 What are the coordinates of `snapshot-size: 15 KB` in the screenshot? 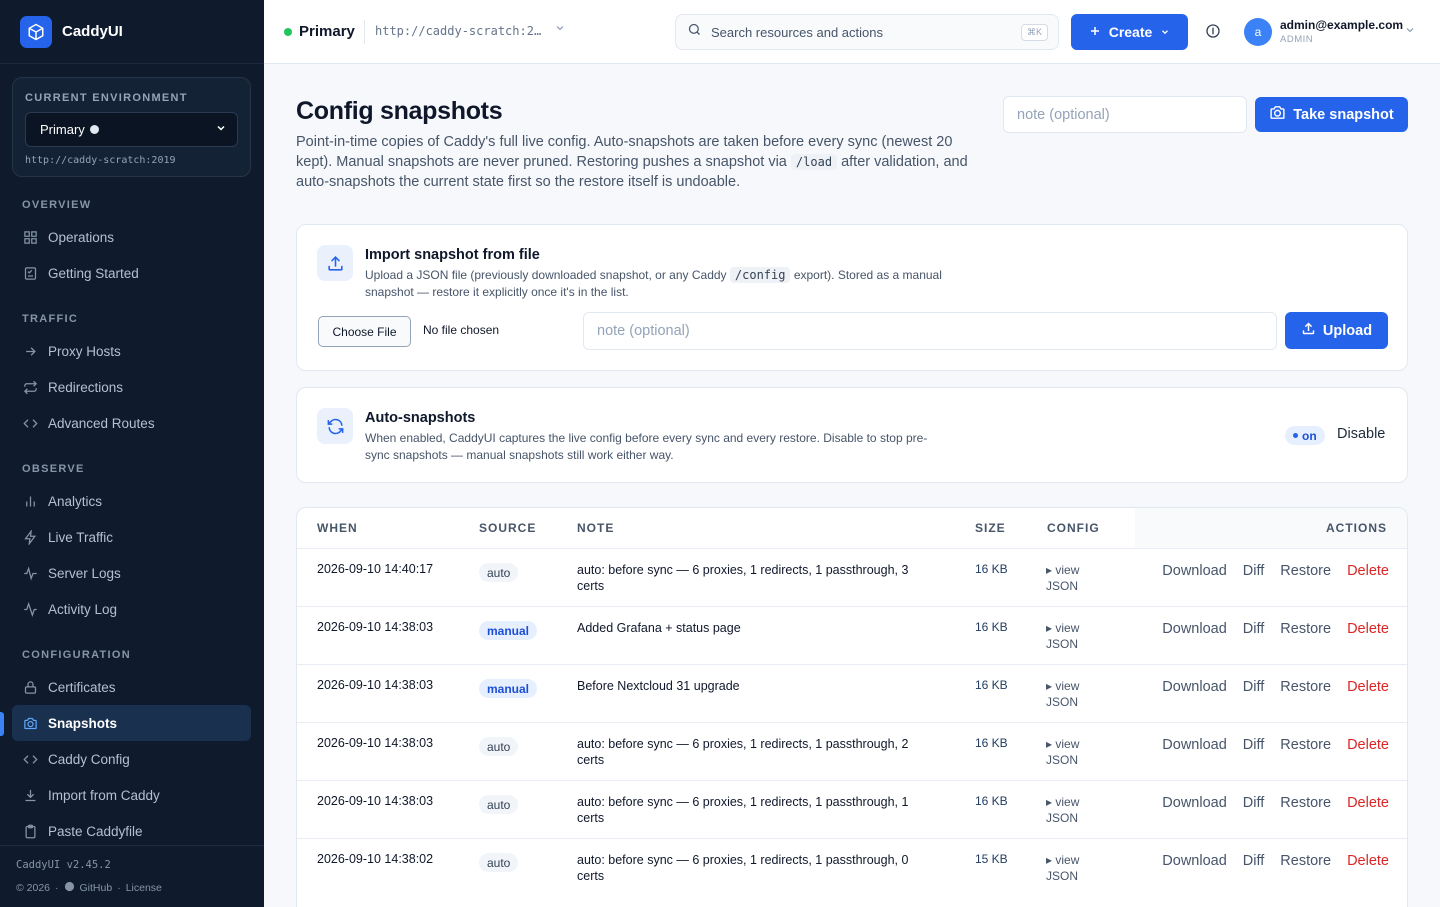 It's located at (991, 859).